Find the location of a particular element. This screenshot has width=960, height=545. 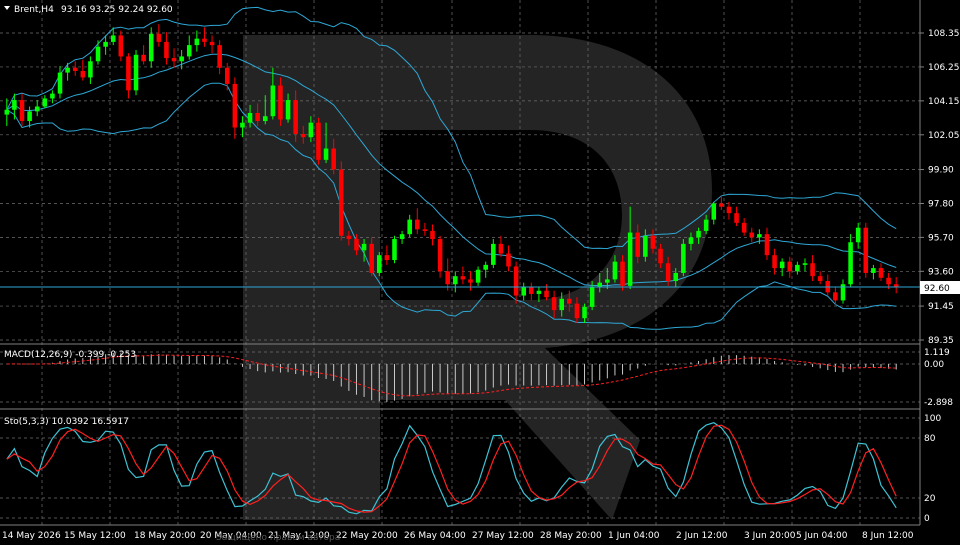

price-axis-label: 104.15 is located at coordinates (944, 102).